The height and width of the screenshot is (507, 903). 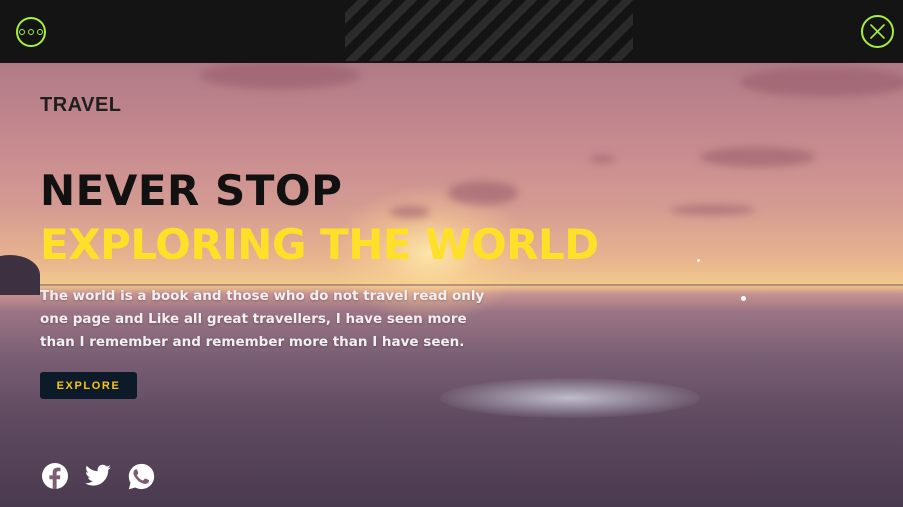 What do you see at coordinates (88, 385) in the screenshot?
I see `explore-button: EXPLORE` at bounding box center [88, 385].